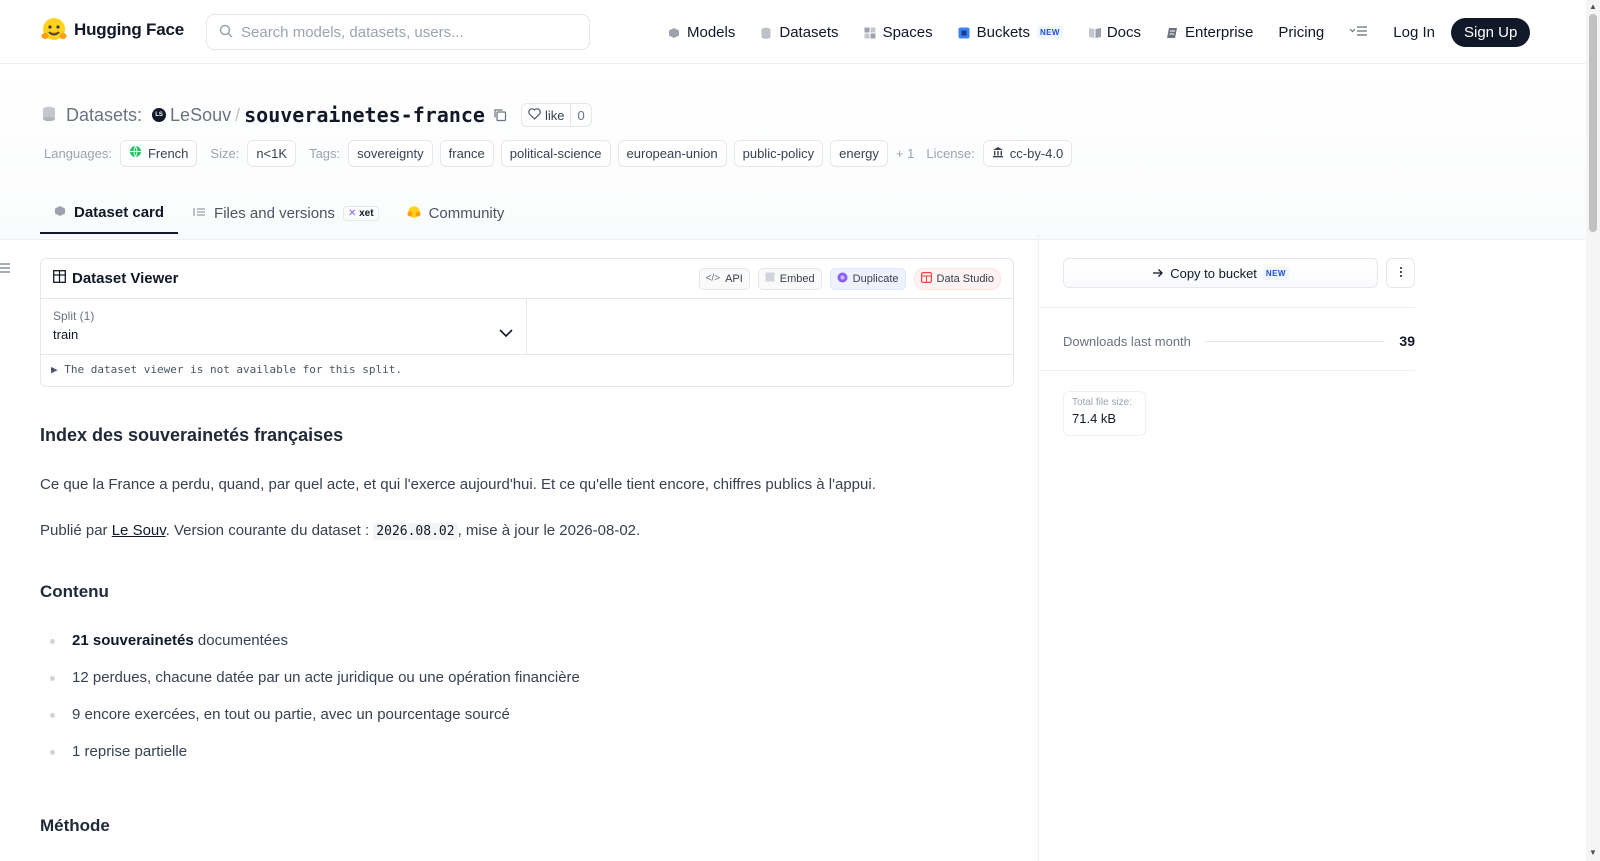  I want to click on tab-label: Community, so click(466, 213).